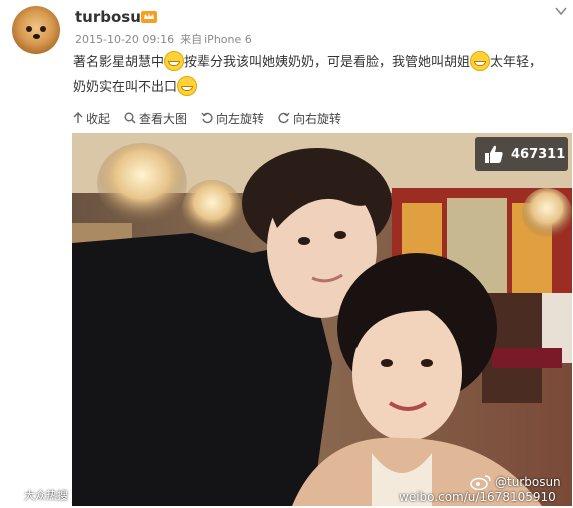 Image resolution: width=573 pixels, height=508 pixels. I want to click on watermark-left: 大众热搜, so click(37, 495).